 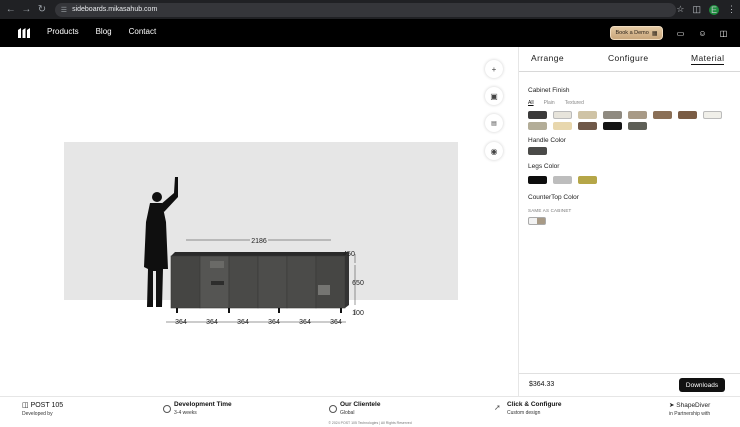 I want to click on mikasa-logo, so click(x=24, y=33).